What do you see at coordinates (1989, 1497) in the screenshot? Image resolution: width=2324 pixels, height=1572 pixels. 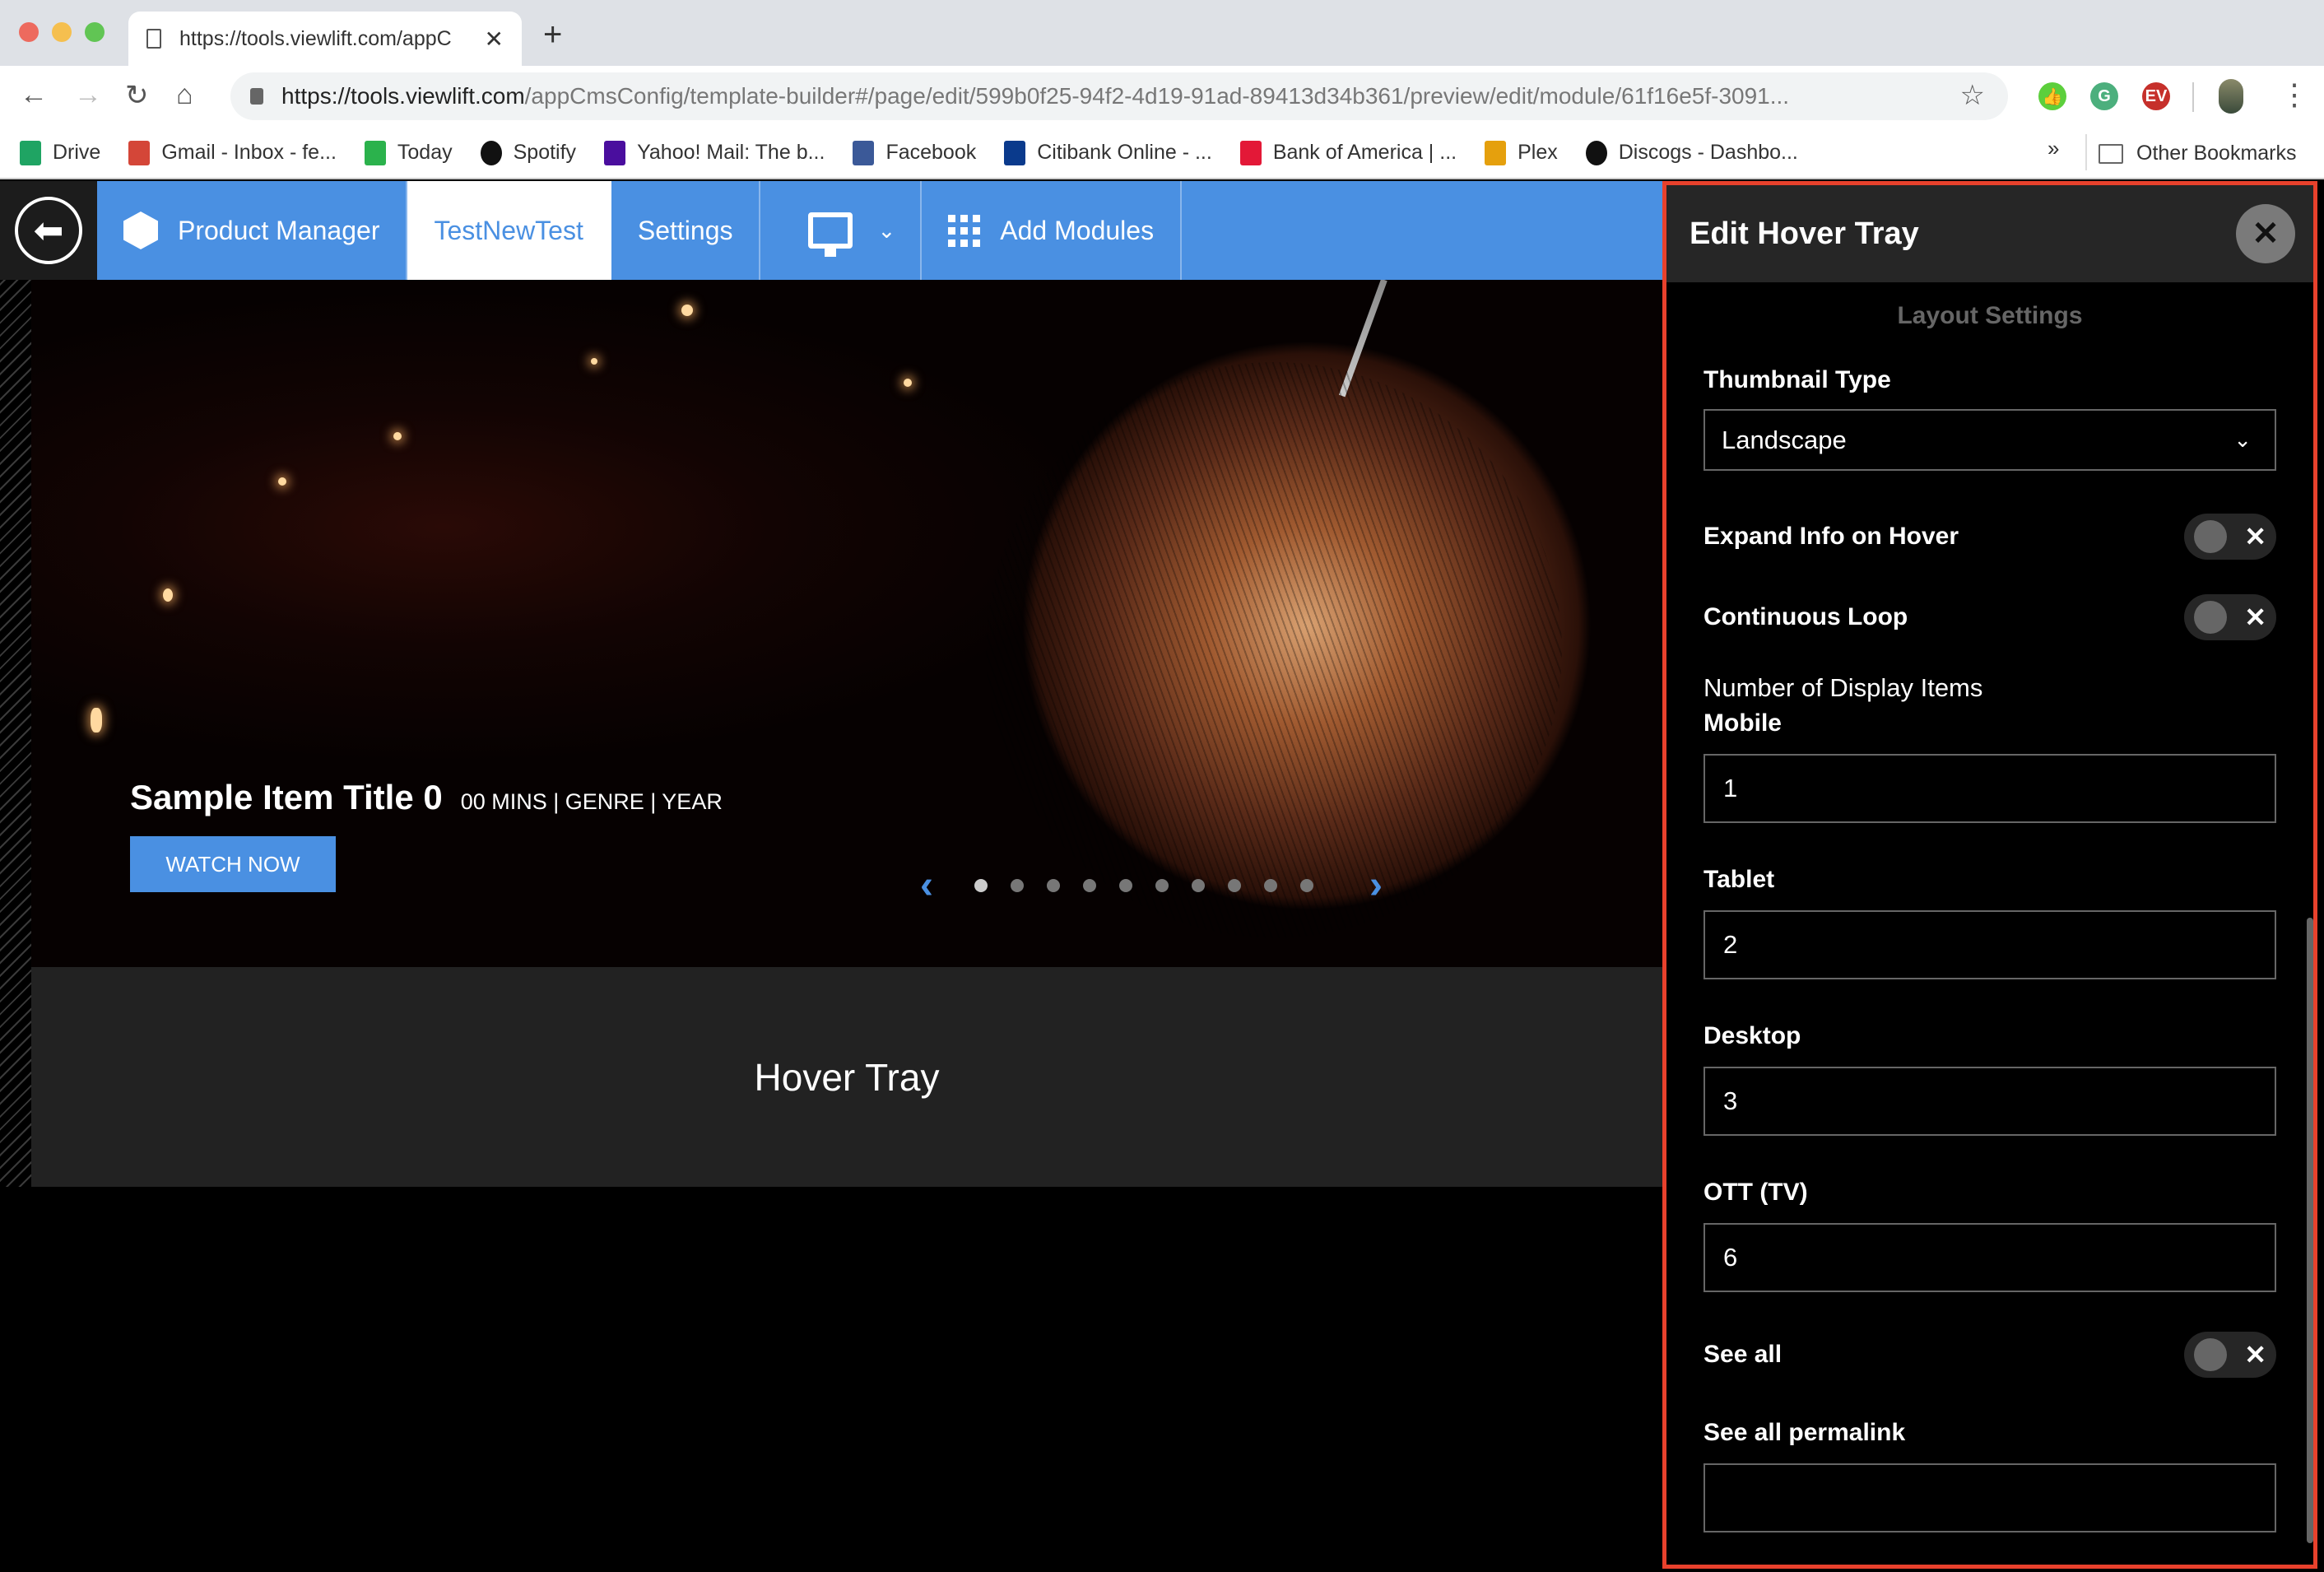 I see `see-all-permalink-input` at bounding box center [1989, 1497].